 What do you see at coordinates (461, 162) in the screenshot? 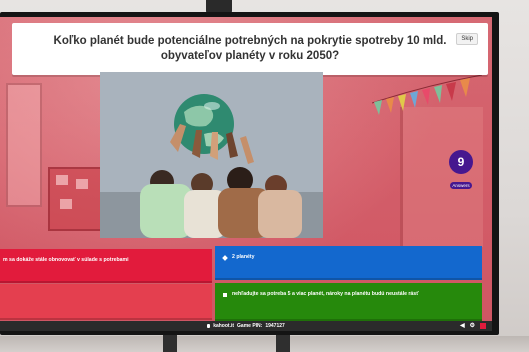
I see `answers-count: 9` at bounding box center [461, 162].